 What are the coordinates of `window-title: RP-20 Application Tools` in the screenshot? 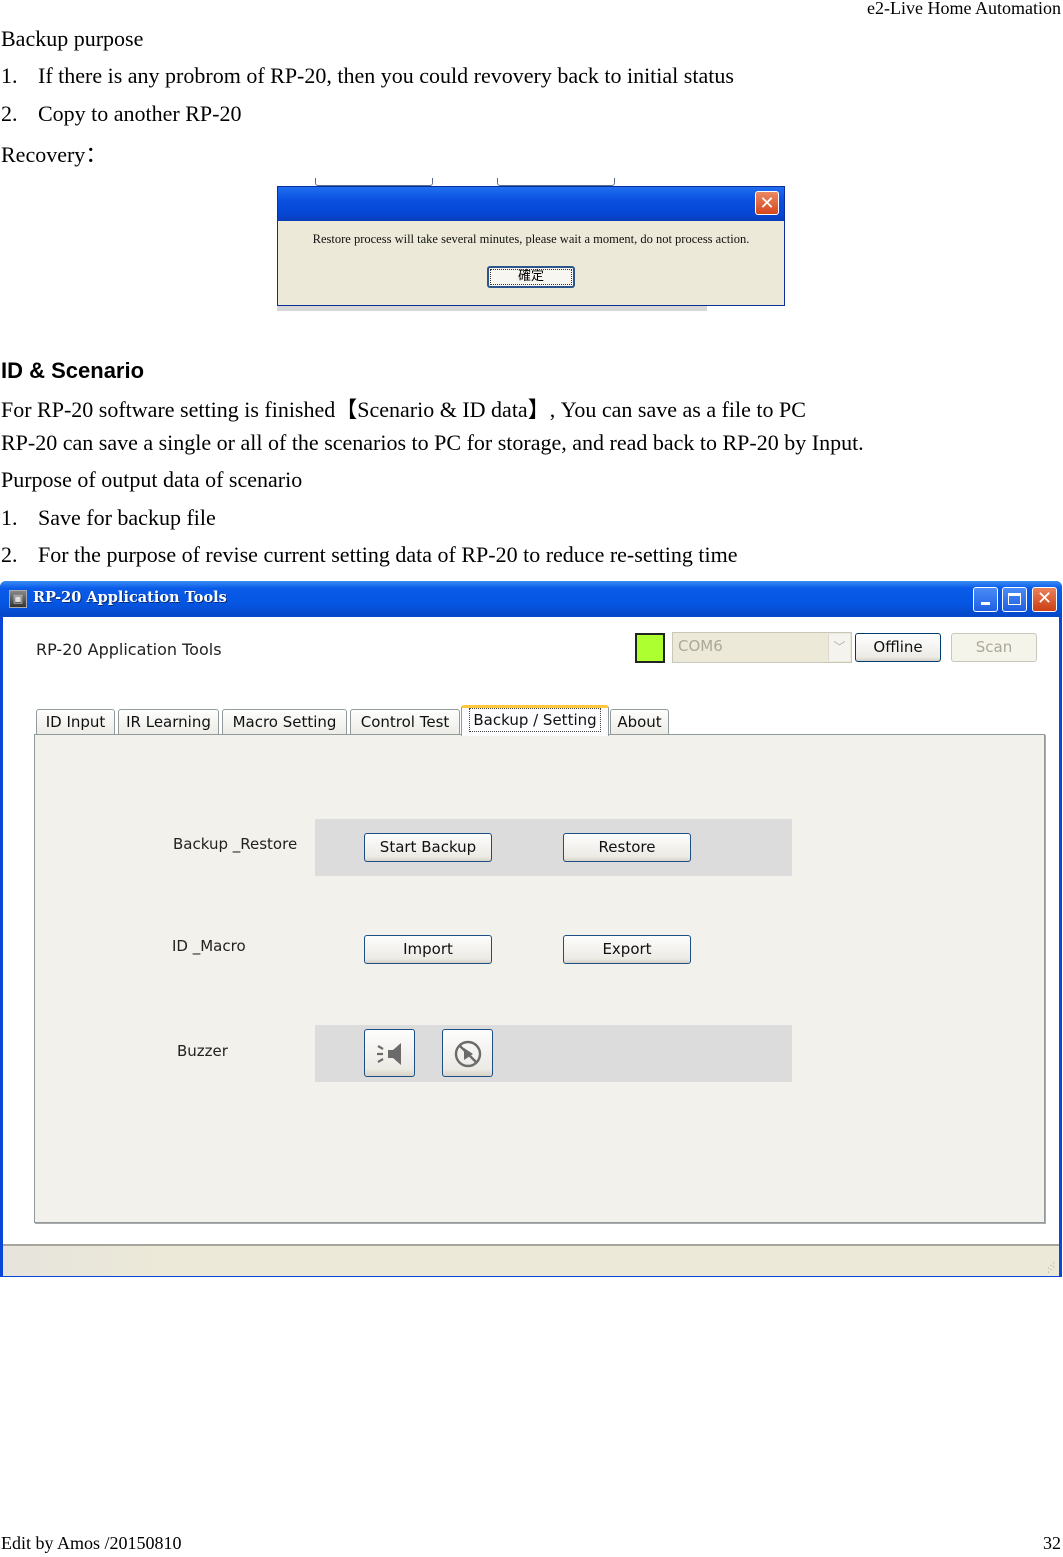 It's located at (130, 597).